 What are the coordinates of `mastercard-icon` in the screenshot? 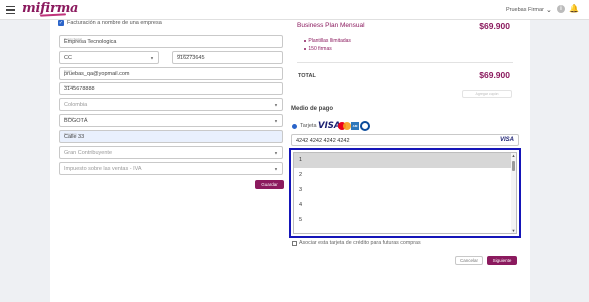 It's located at (344, 126).